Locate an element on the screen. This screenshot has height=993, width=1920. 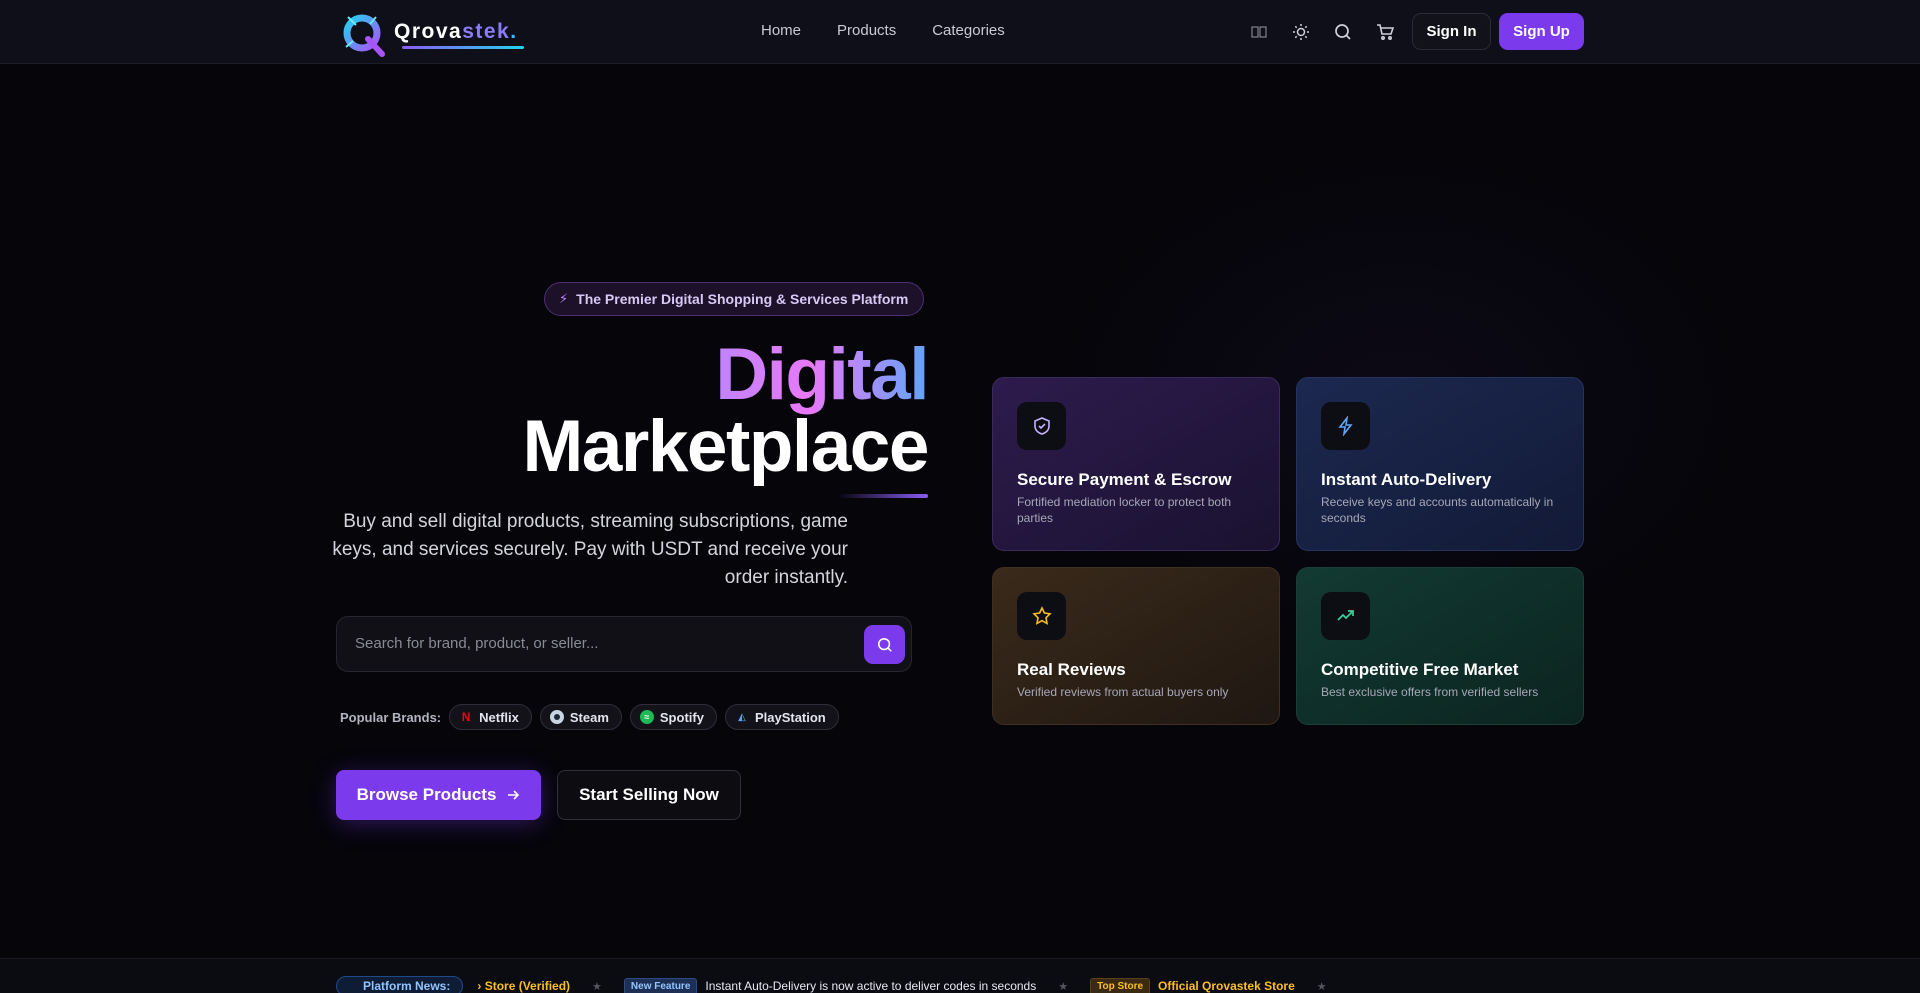
browse-products-button: Browse Products is located at coordinates (438, 795).